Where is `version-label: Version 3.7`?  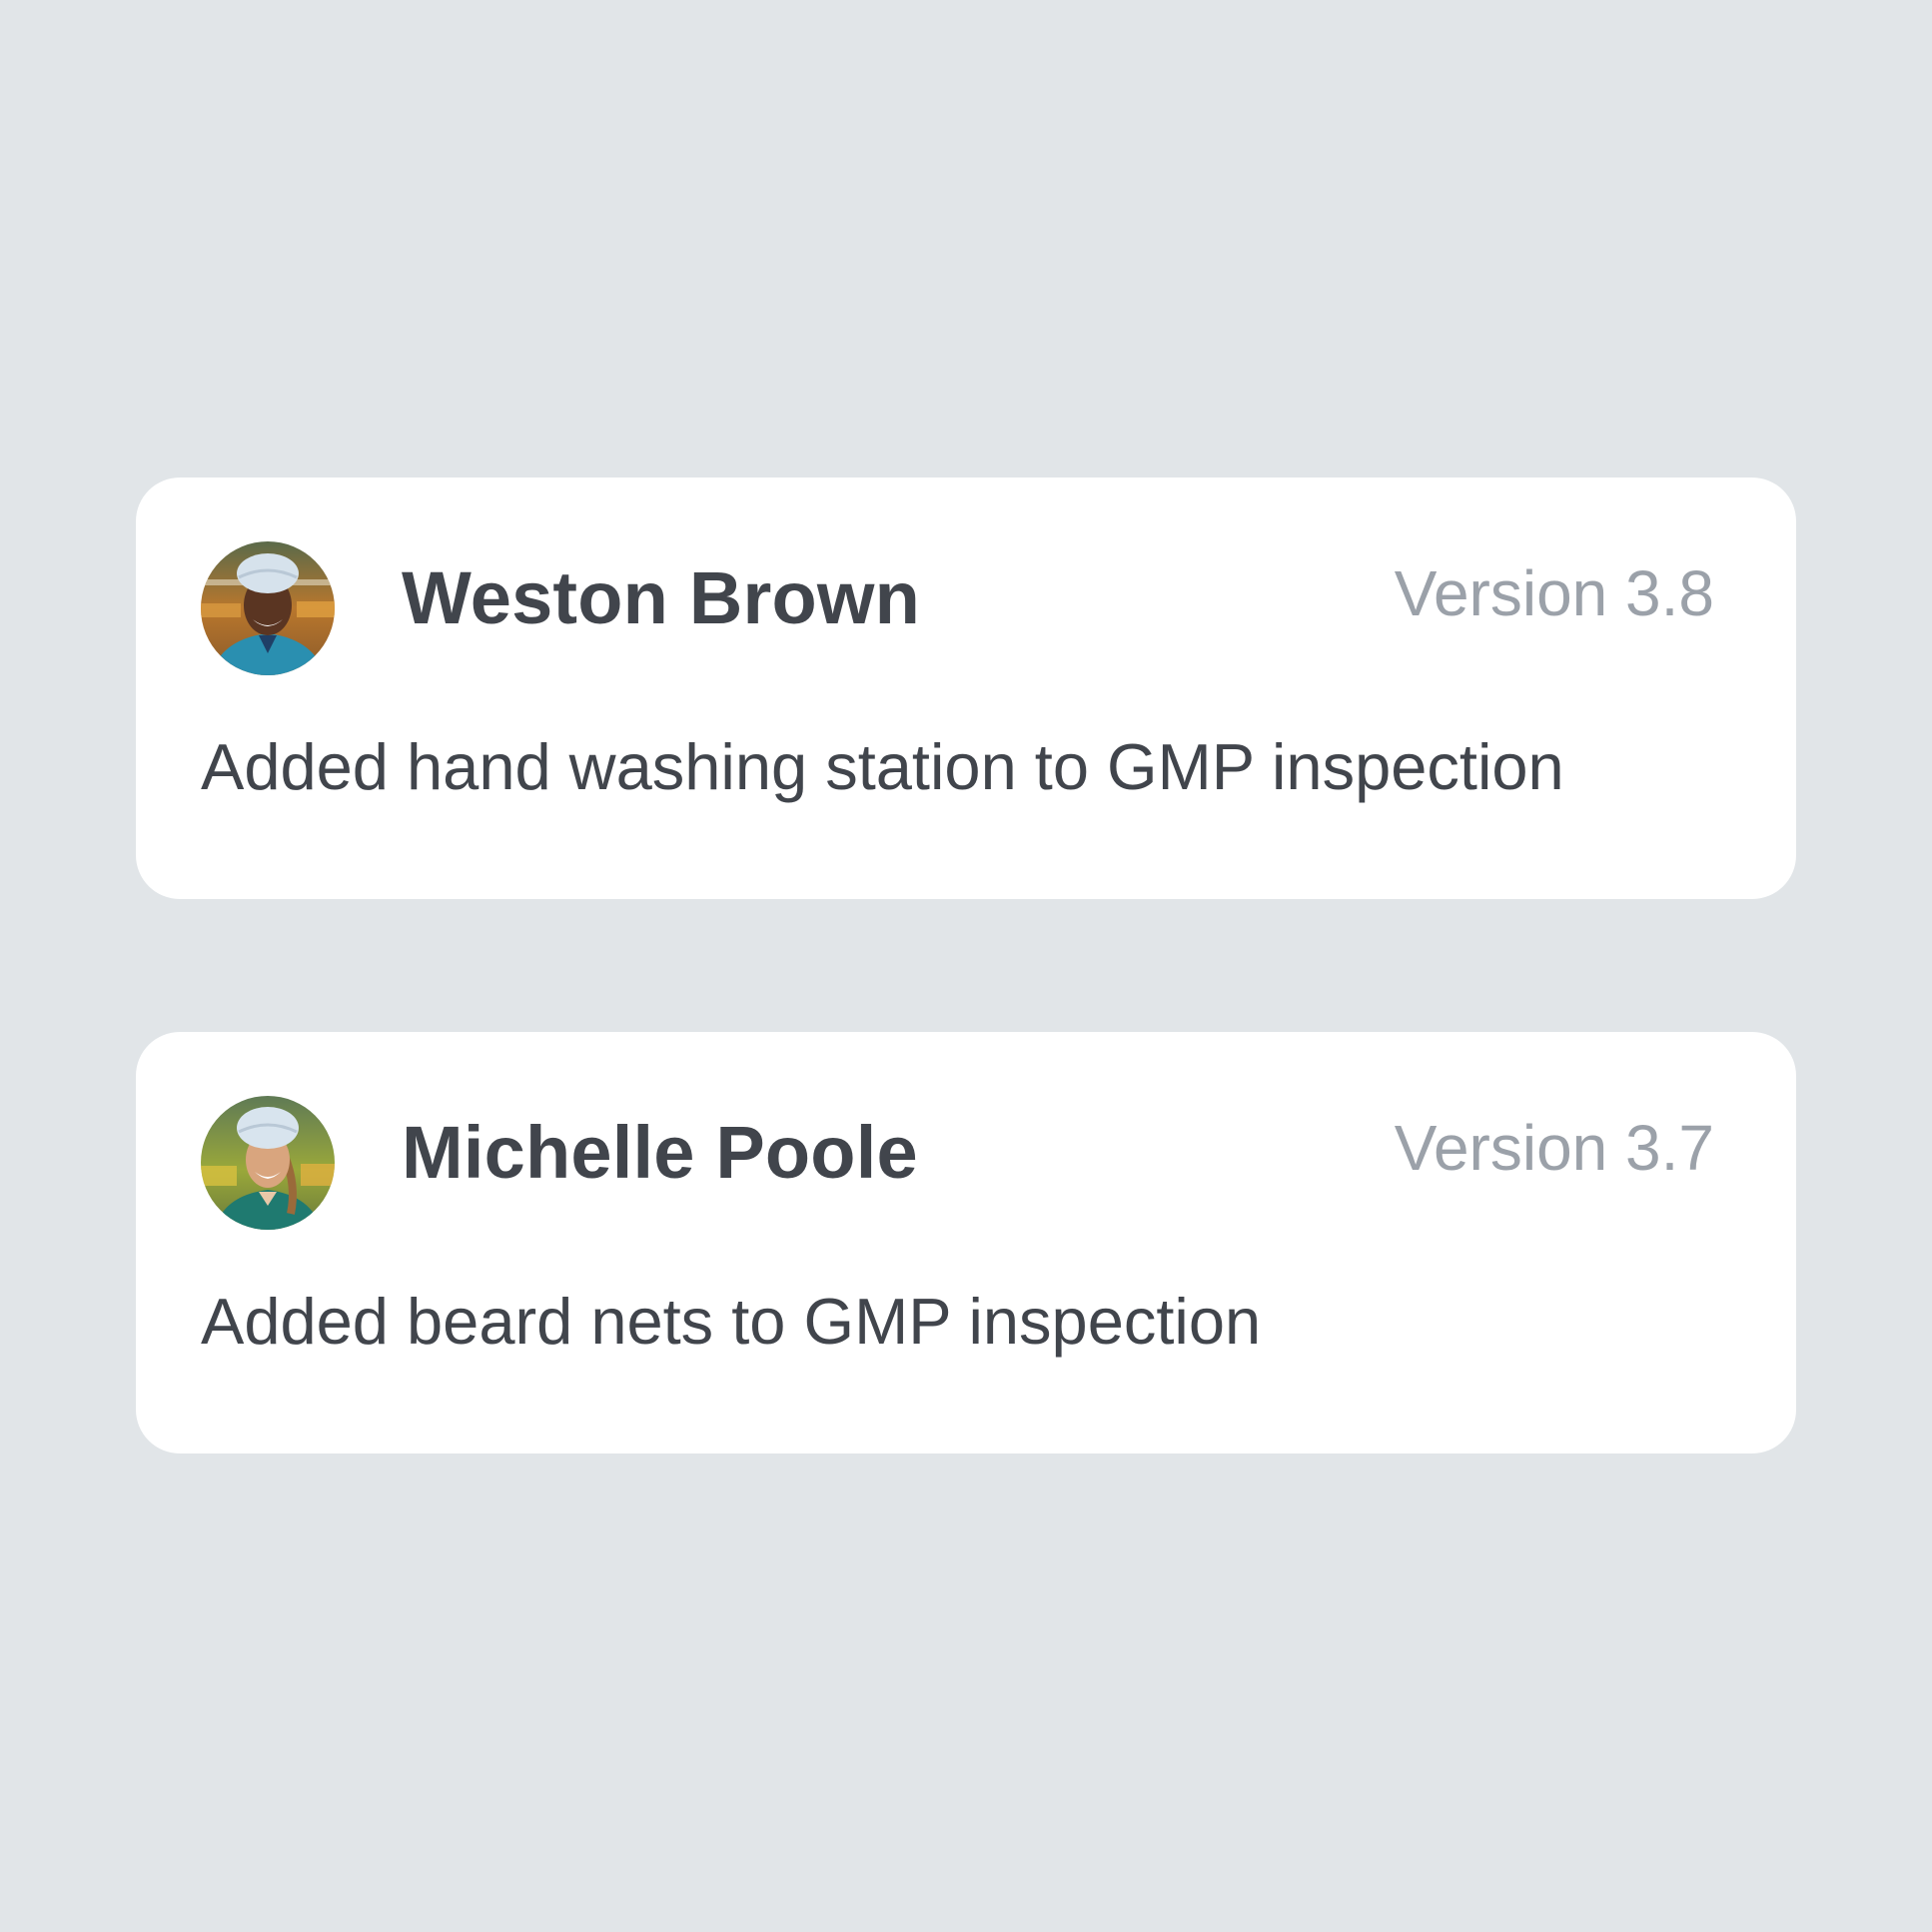
version-label: Version 3.7 is located at coordinates (1554, 1148).